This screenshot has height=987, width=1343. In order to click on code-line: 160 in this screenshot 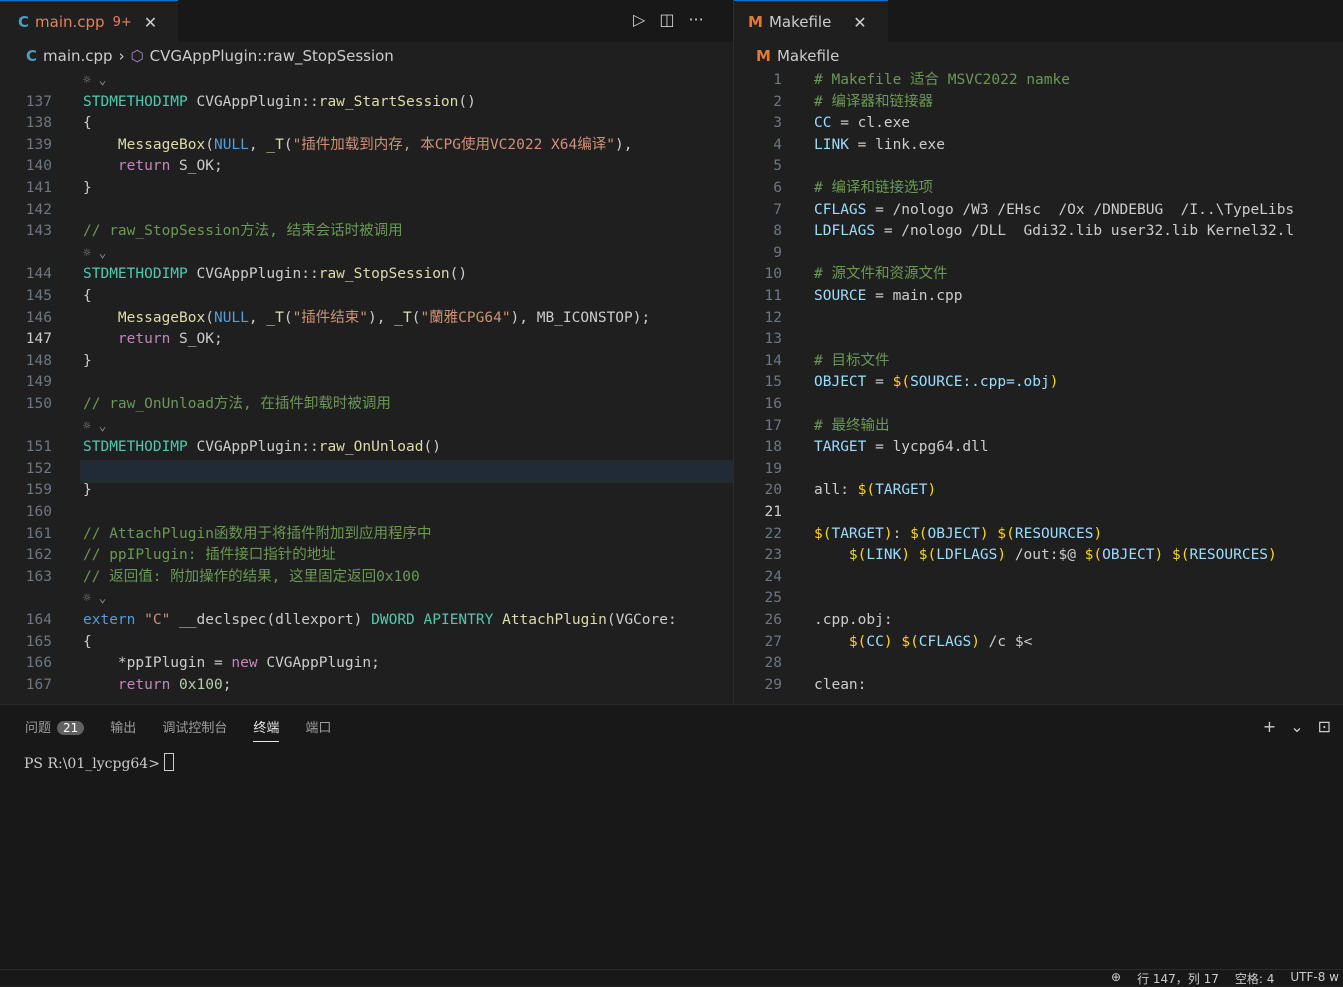, I will do `click(366, 513)`.